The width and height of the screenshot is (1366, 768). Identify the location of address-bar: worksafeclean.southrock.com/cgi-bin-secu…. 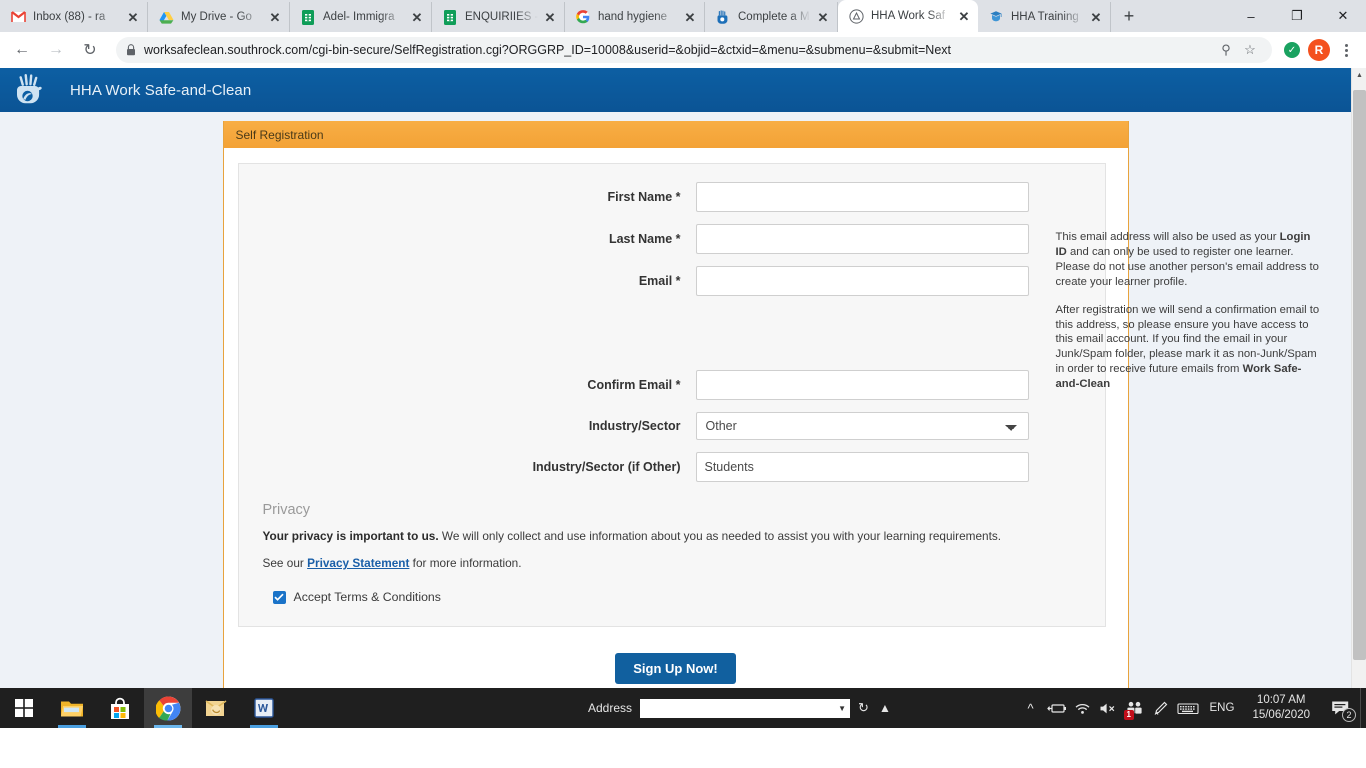
(694, 50).